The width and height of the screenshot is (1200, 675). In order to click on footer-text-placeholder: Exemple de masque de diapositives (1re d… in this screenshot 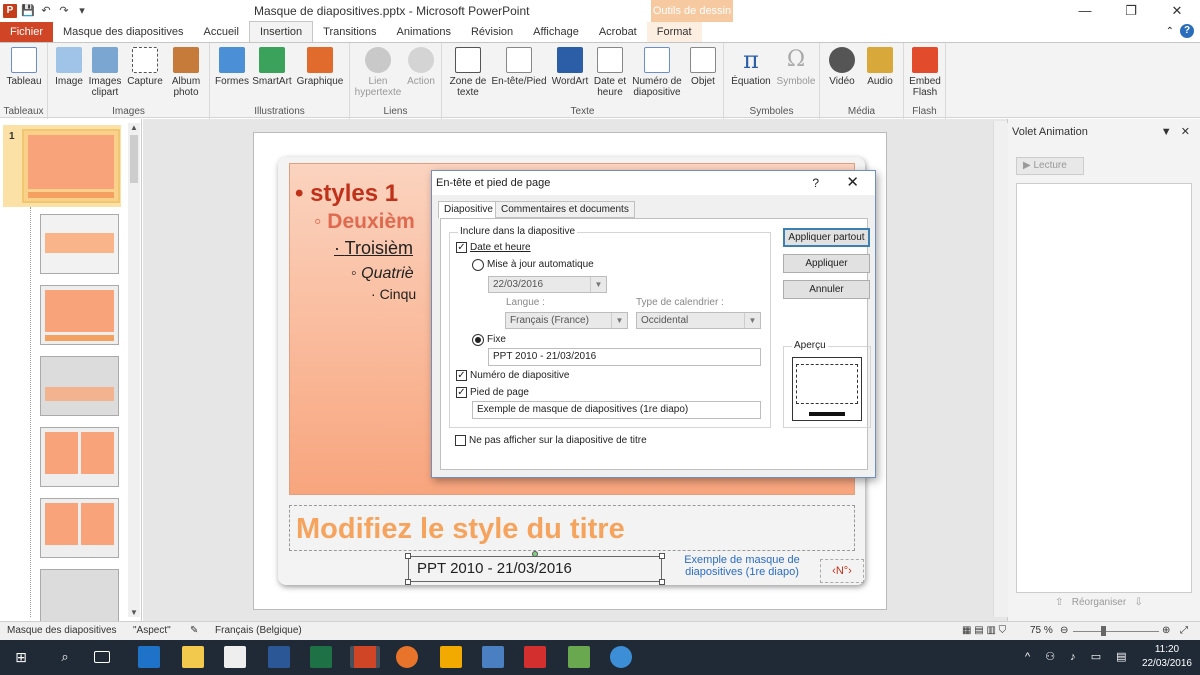, I will do `click(742, 566)`.